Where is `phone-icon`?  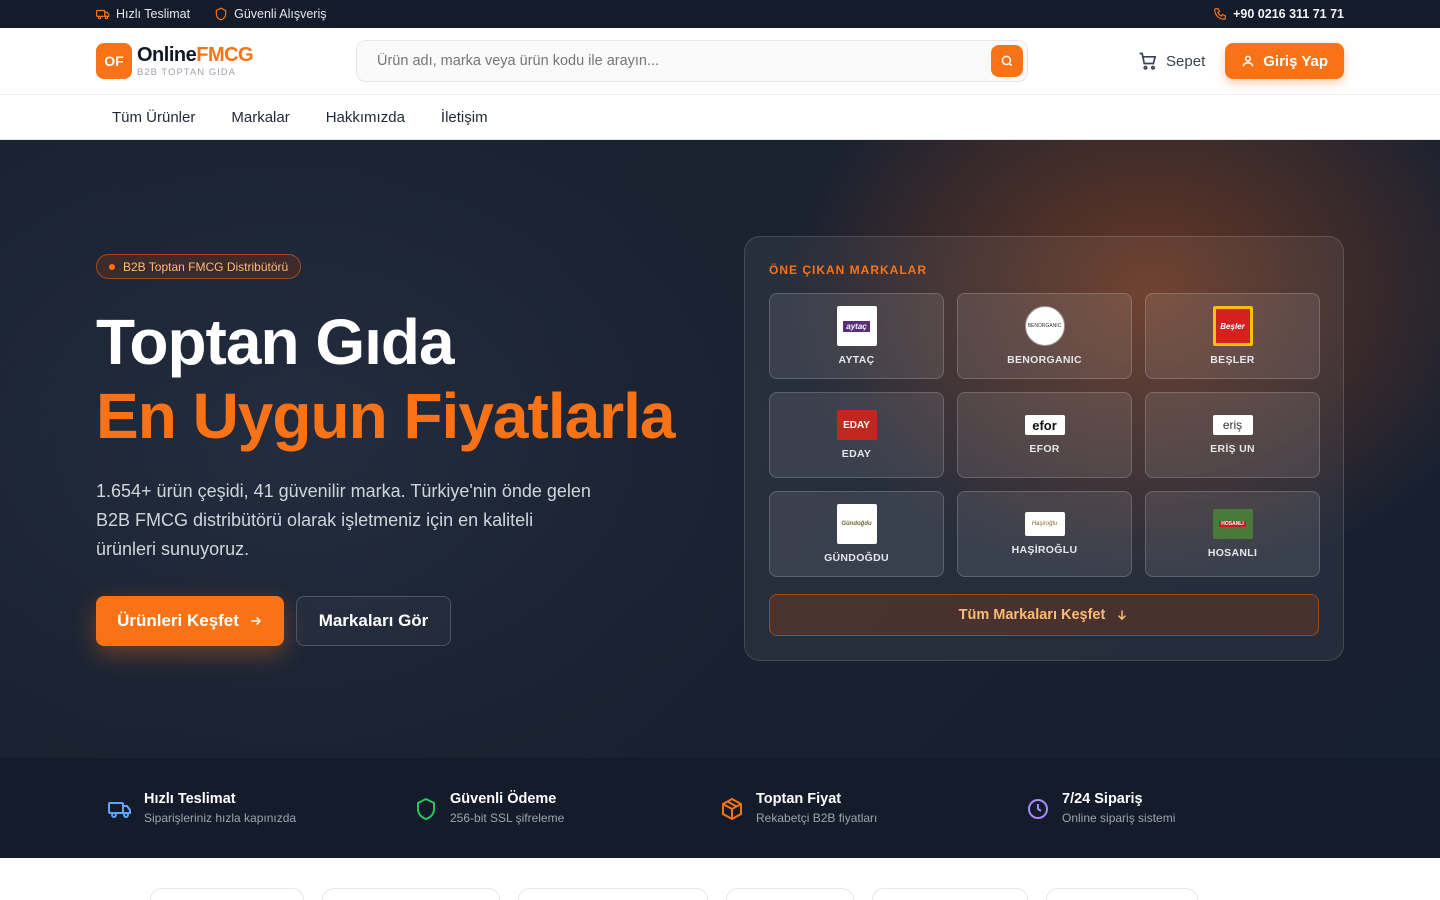
phone-icon is located at coordinates (1220, 14).